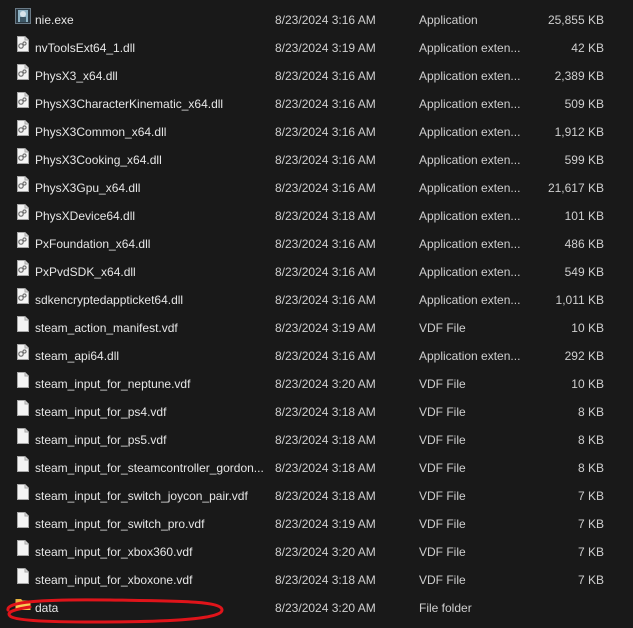 The width and height of the screenshot is (633, 628). Describe the element at coordinates (579, 300) in the screenshot. I see `file-size: 1,011 KB` at that location.